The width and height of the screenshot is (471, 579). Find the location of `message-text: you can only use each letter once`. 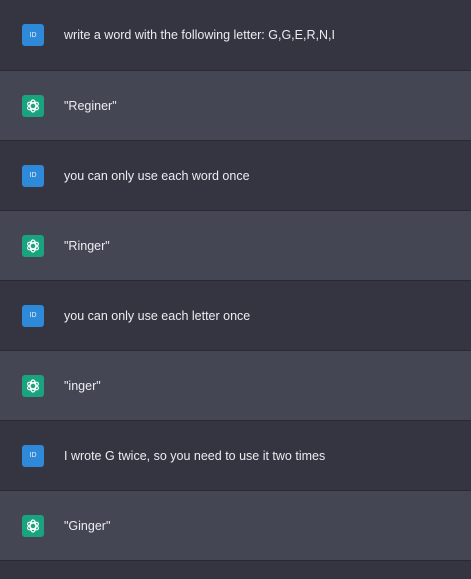

message-text: you can only use each letter once is located at coordinates (157, 315).